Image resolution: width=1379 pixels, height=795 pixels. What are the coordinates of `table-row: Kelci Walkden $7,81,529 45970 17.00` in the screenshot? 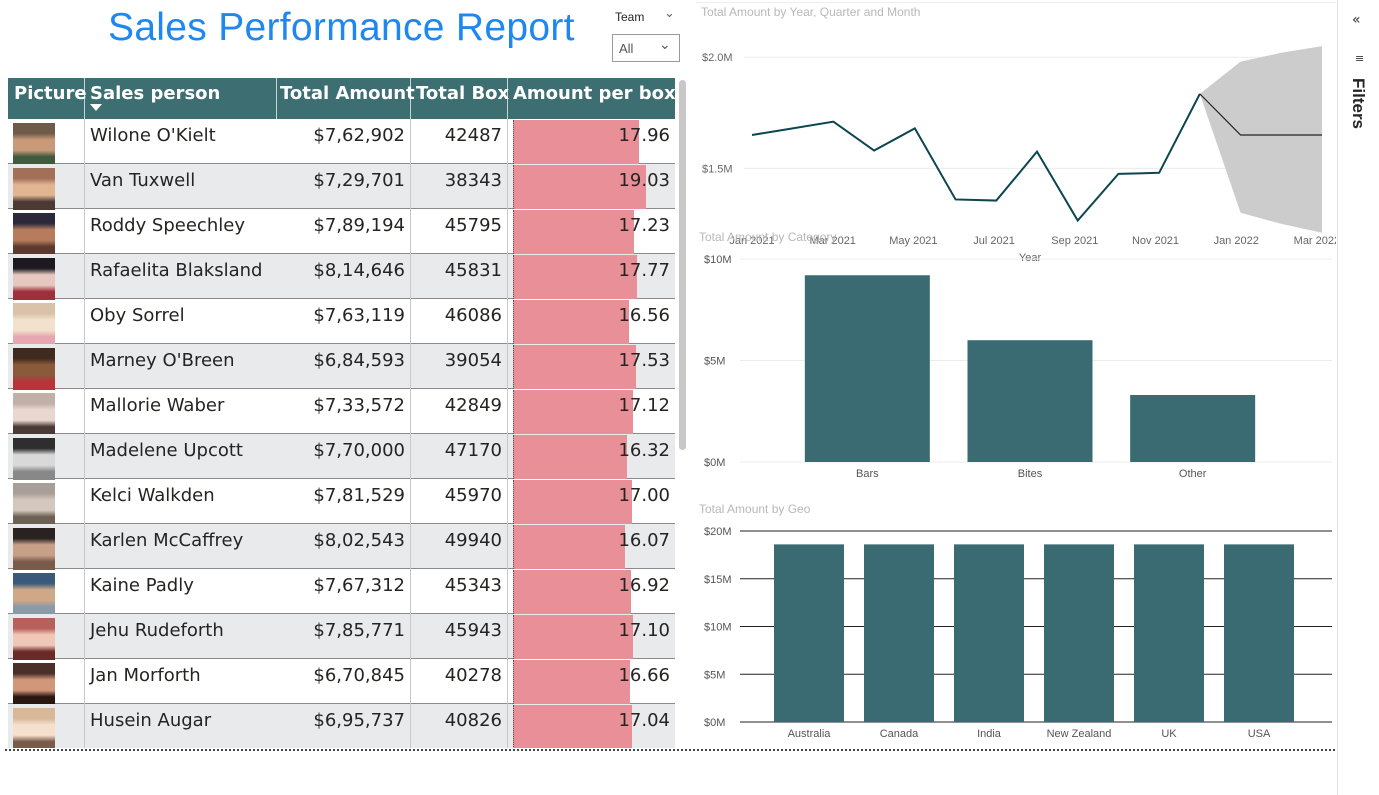 It's located at (341, 502).